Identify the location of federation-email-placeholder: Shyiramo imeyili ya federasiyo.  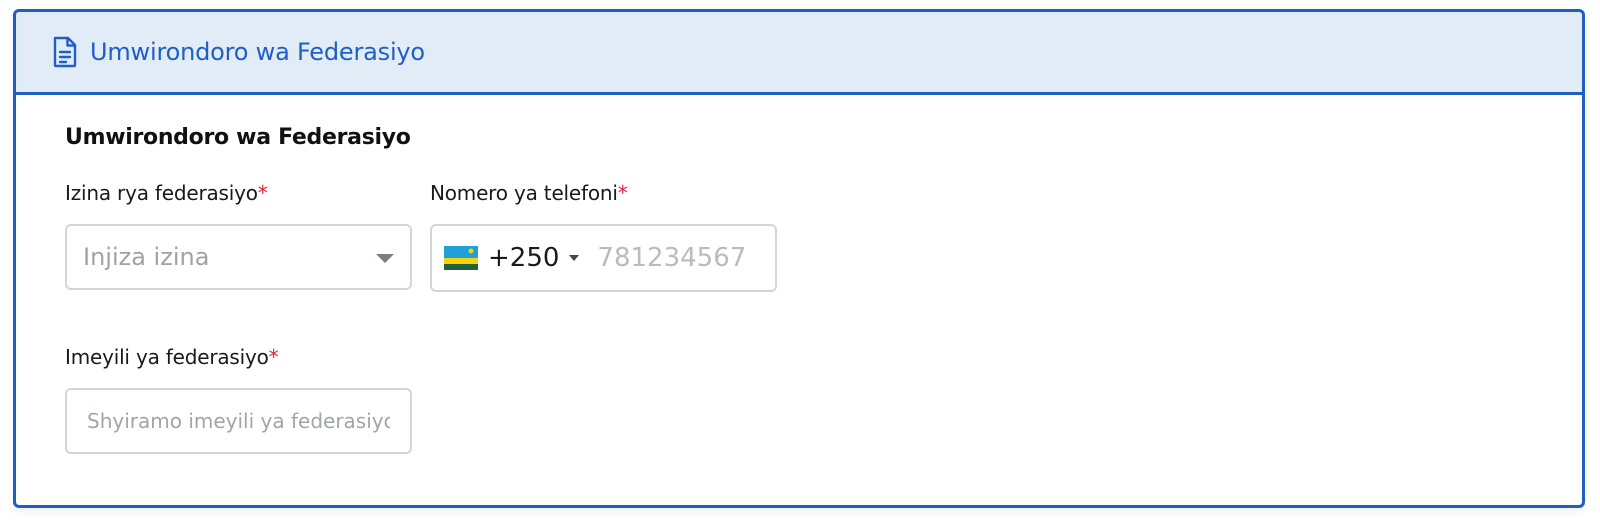
(238, 421).